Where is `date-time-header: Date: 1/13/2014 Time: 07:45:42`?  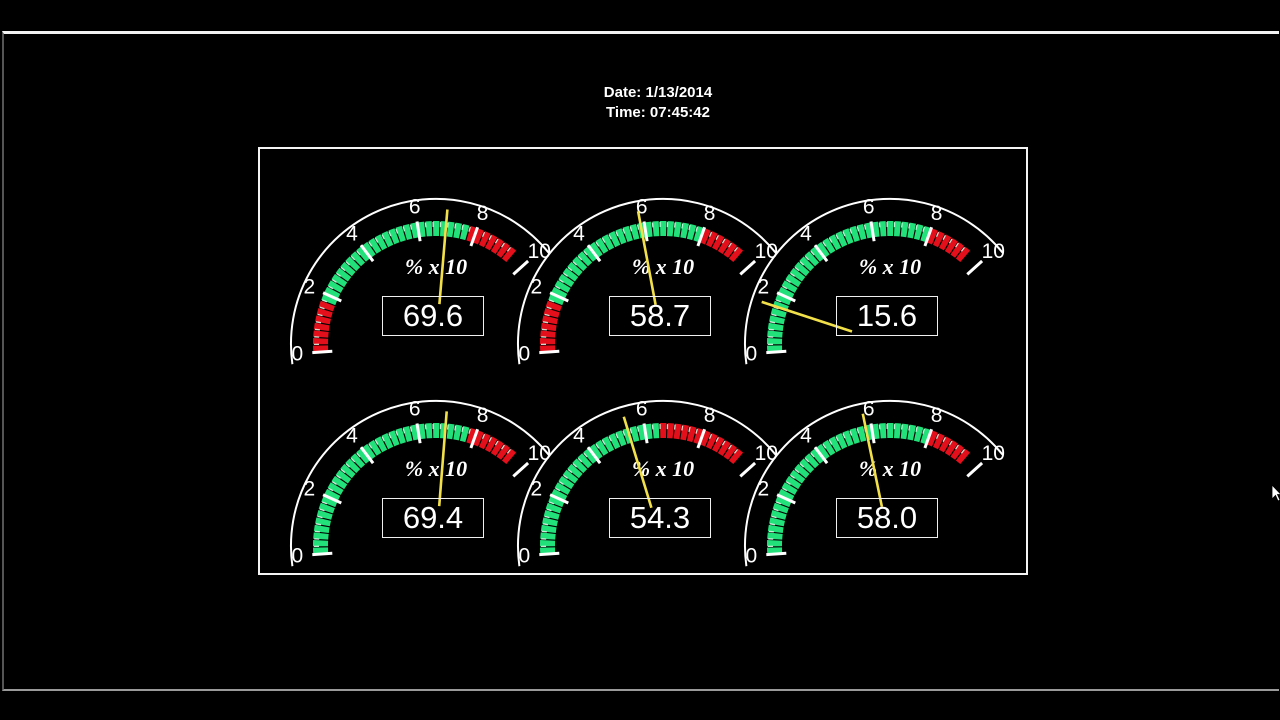
date-time-header: Date: 1/13/2014 Time: 07:45:42 is located at coordinates (658, 103).